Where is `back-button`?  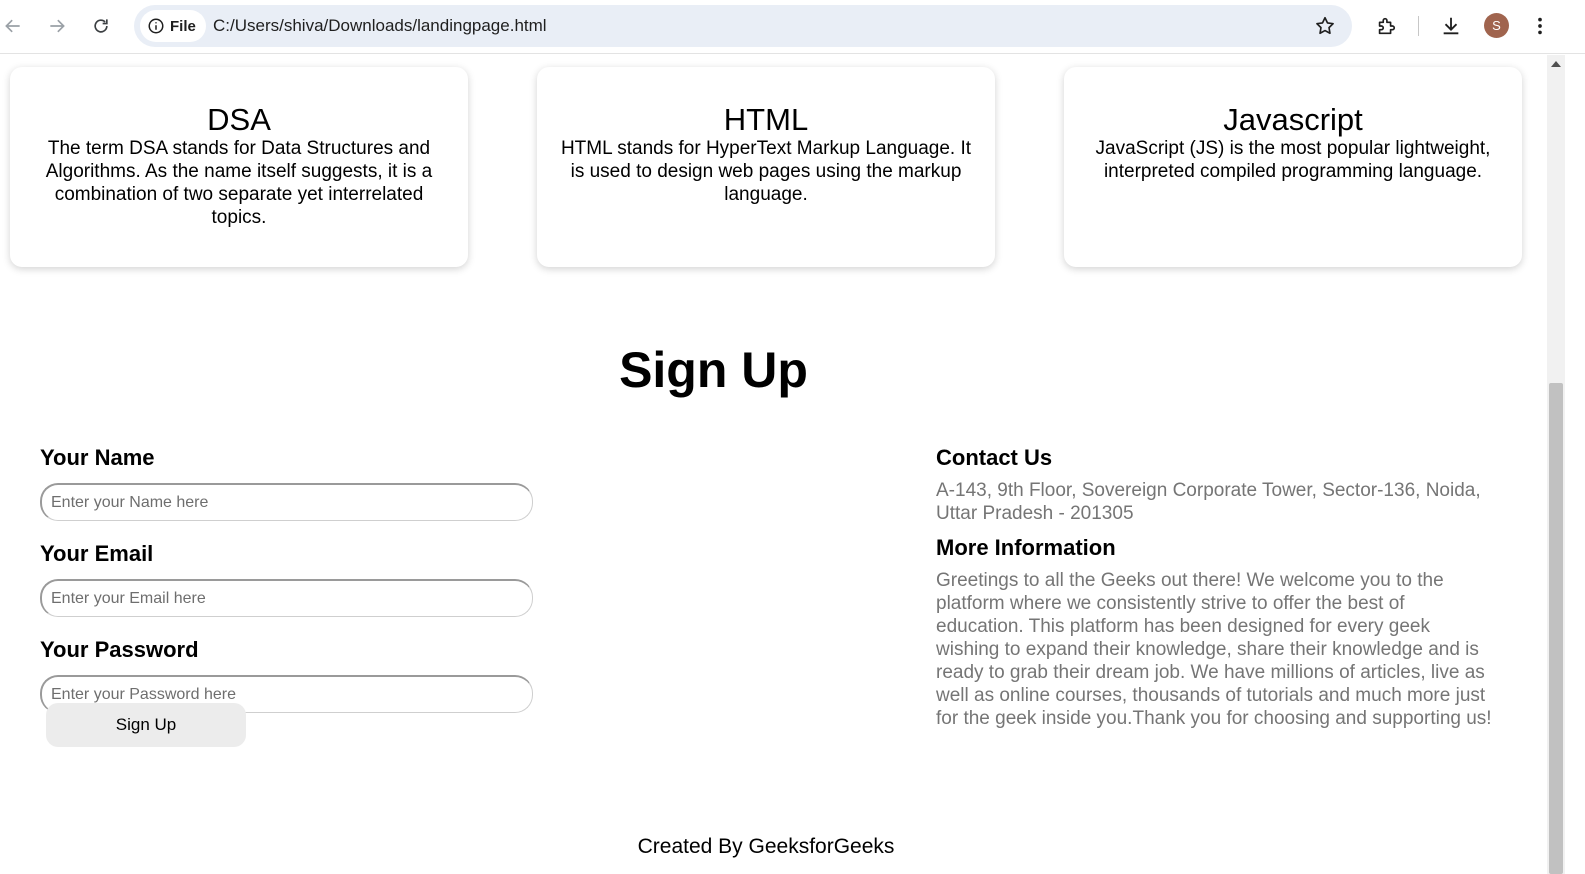
back-button is located at coordinates (14, 26).